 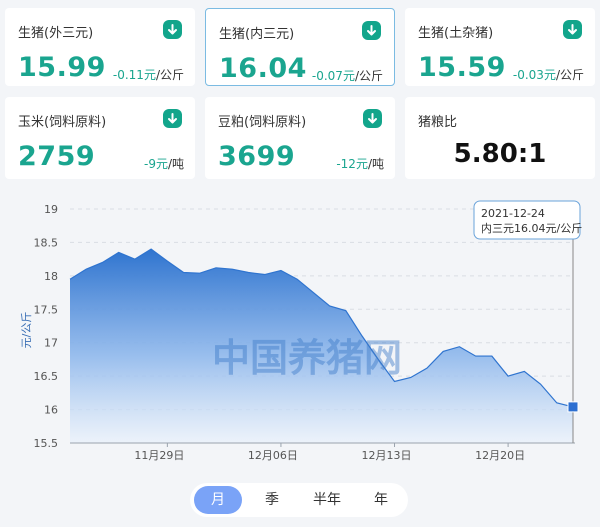 What do you see at coordinates (51, 209) in the screenshot?
I see `y-tick-label: 19` at bounding box center [51, 209].